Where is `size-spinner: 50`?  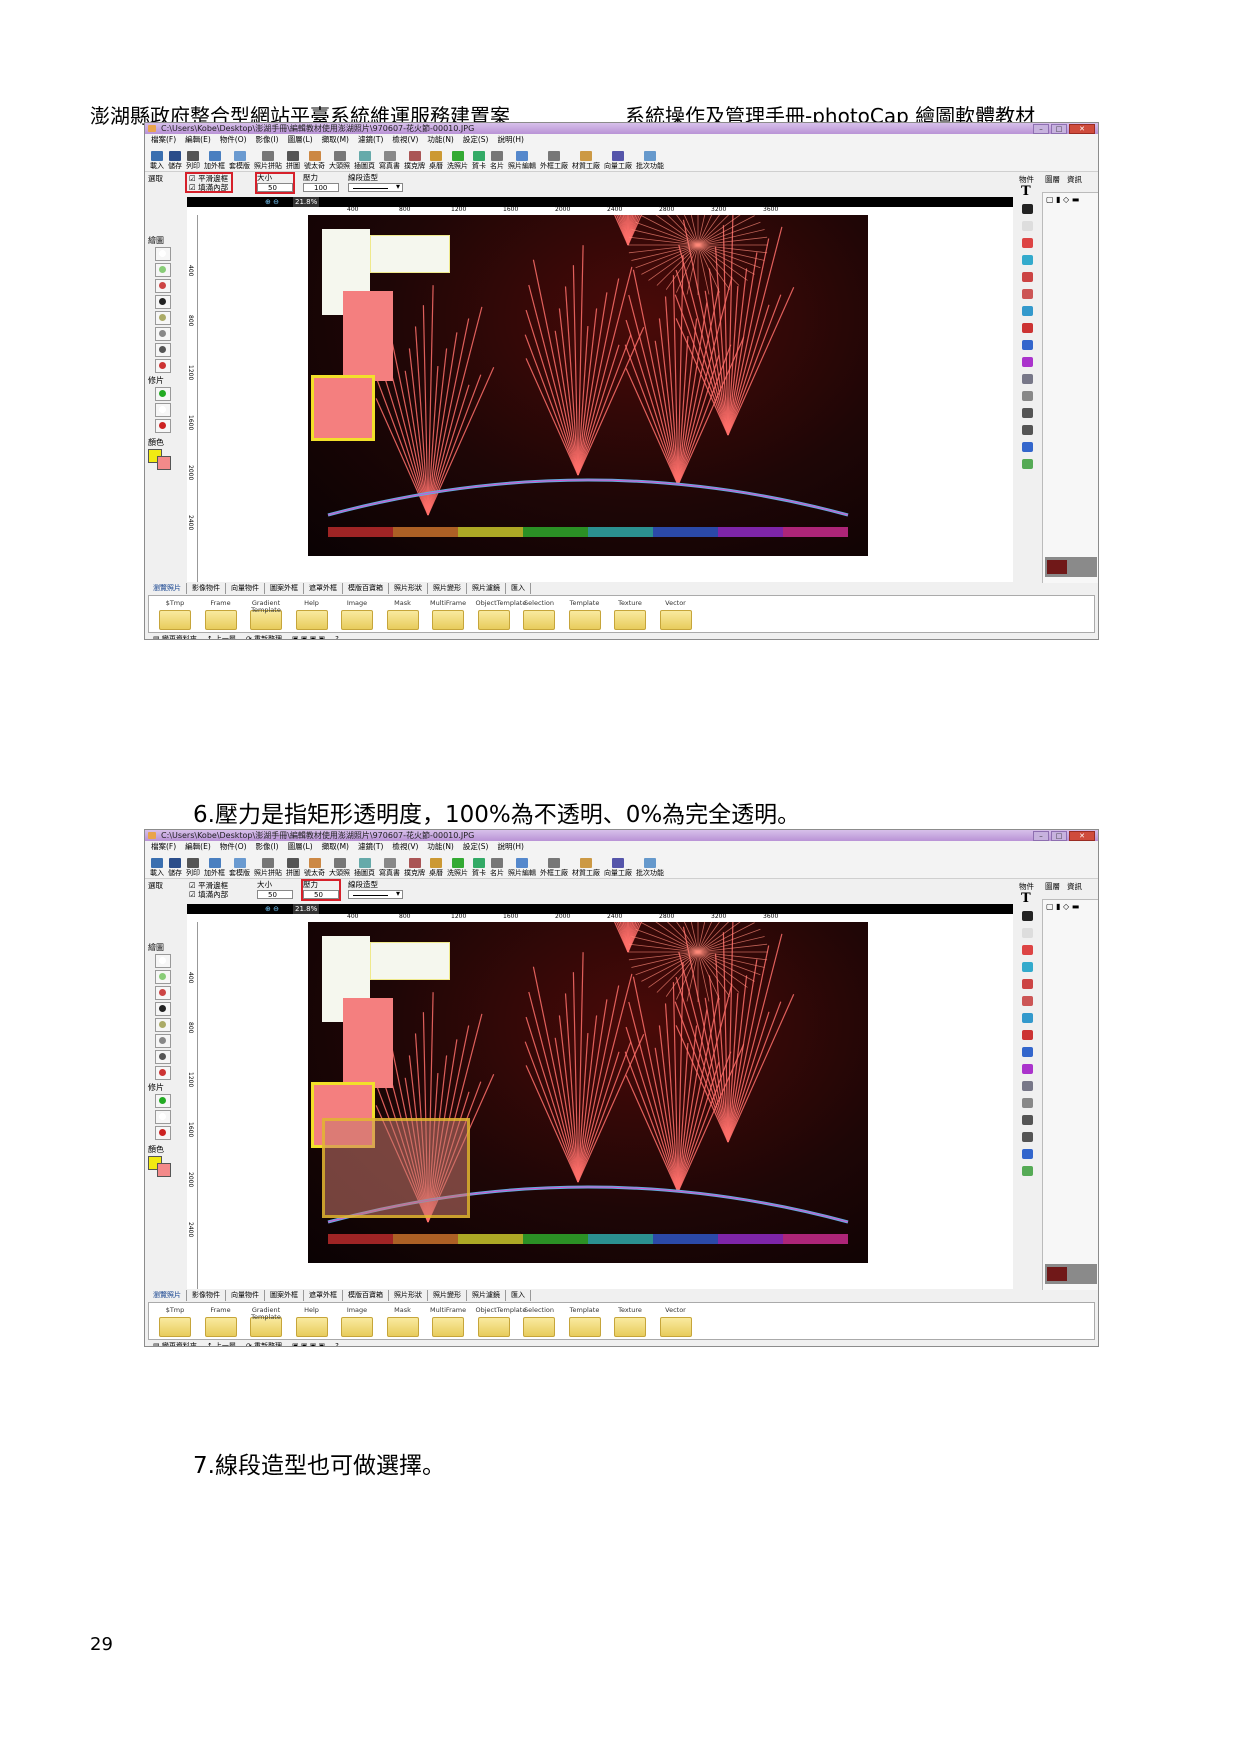 size-spinner: 50 is located at coordinates (275, 894).